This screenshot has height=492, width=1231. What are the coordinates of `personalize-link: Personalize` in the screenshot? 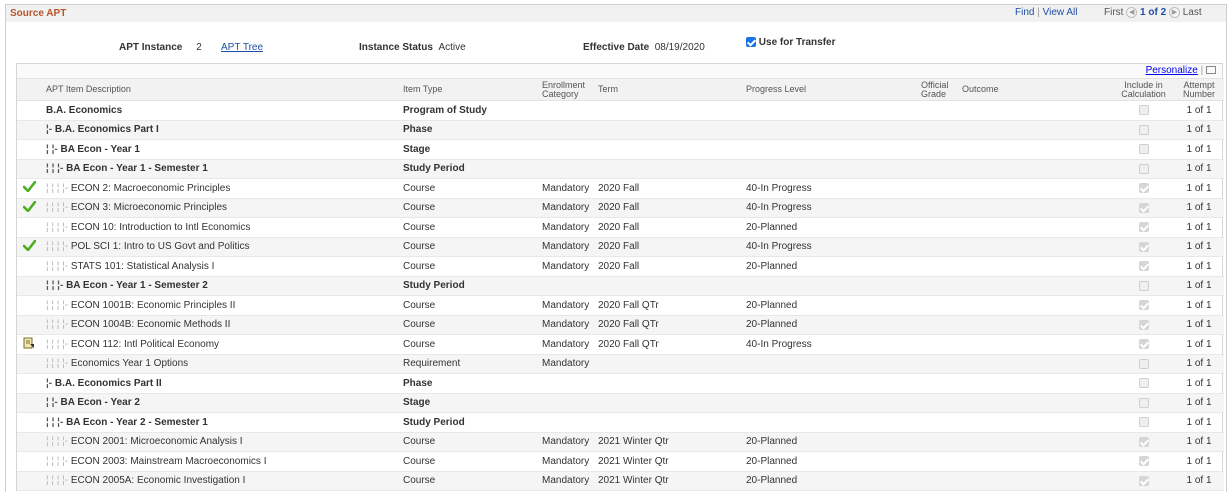 It's located at (1172, 70).